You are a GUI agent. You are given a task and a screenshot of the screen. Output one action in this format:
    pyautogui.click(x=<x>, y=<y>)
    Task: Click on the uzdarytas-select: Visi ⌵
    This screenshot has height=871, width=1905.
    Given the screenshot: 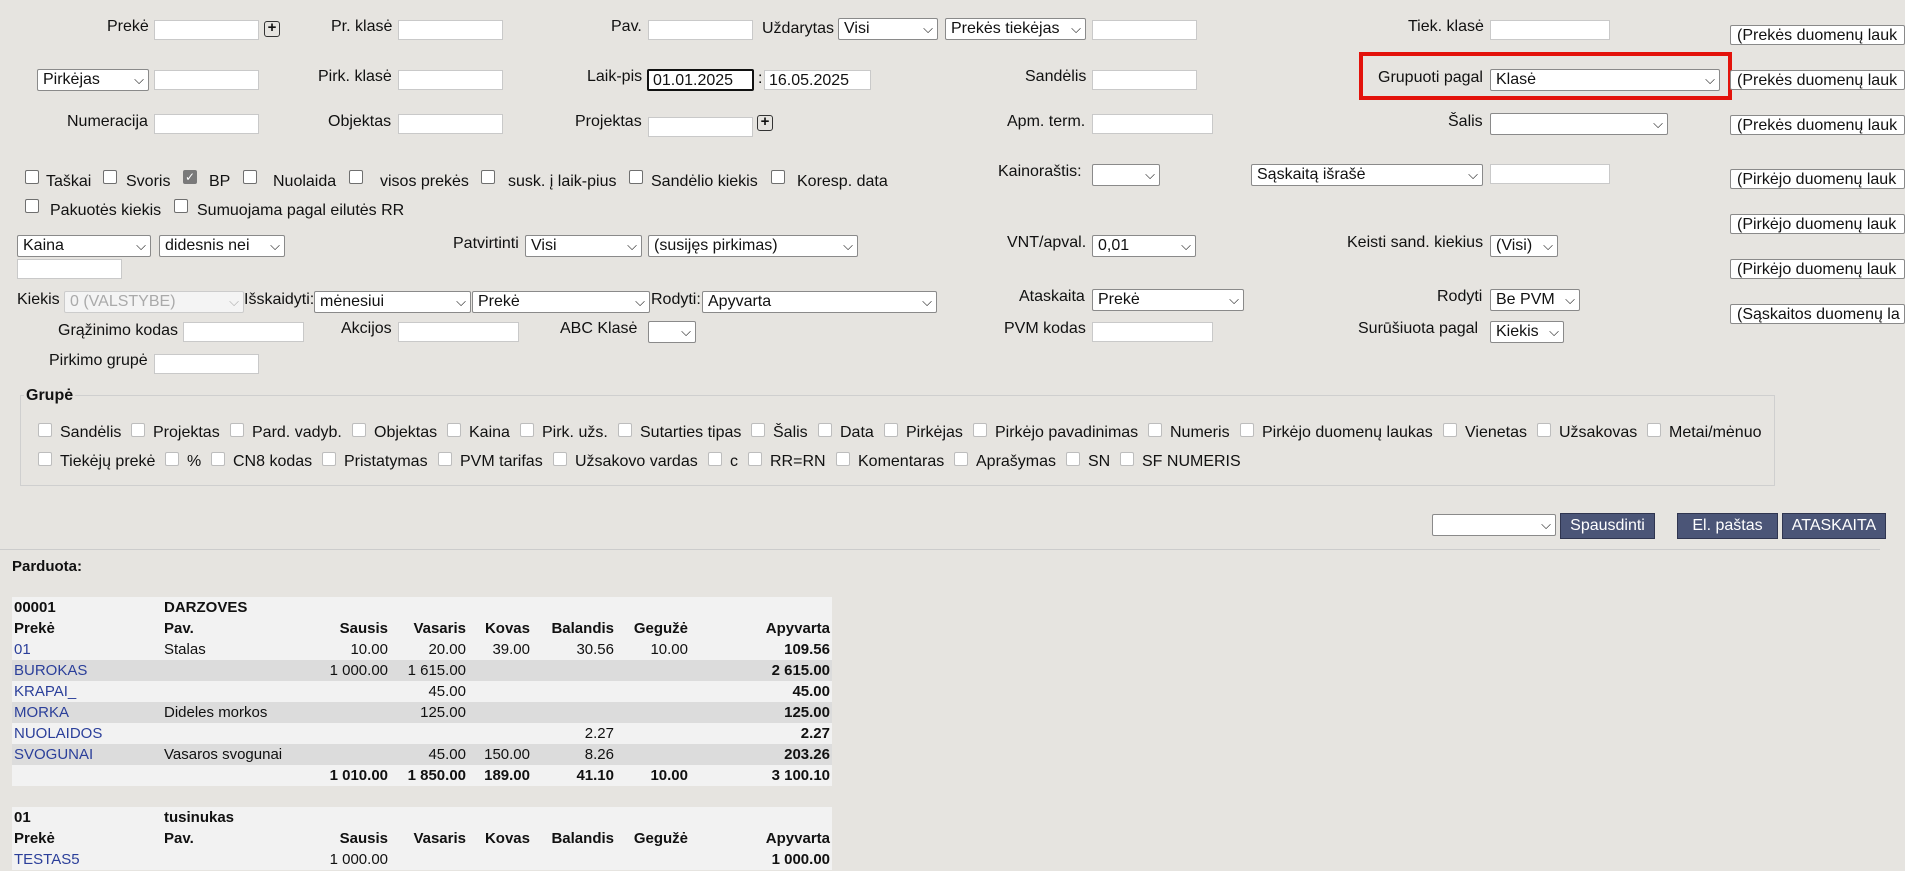 What is the action you would take?
    pyautogui.click(x=888, y=29)
    